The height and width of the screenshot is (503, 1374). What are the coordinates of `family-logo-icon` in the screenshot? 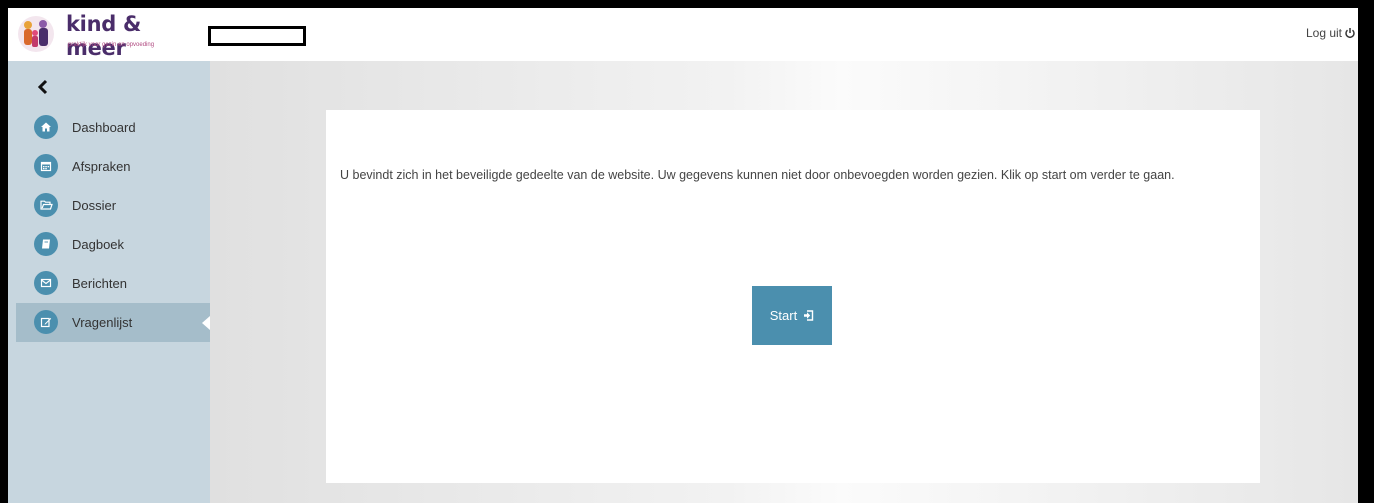 It's located at (36, 34).